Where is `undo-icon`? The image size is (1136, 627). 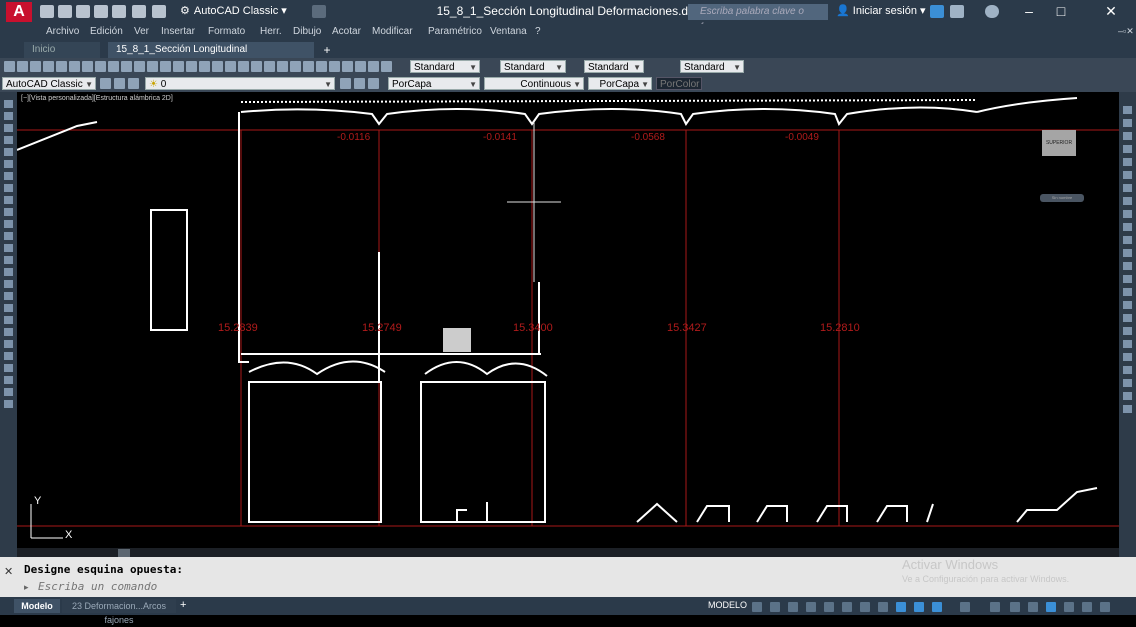 undo-icon is located at coordinates (139, 11).